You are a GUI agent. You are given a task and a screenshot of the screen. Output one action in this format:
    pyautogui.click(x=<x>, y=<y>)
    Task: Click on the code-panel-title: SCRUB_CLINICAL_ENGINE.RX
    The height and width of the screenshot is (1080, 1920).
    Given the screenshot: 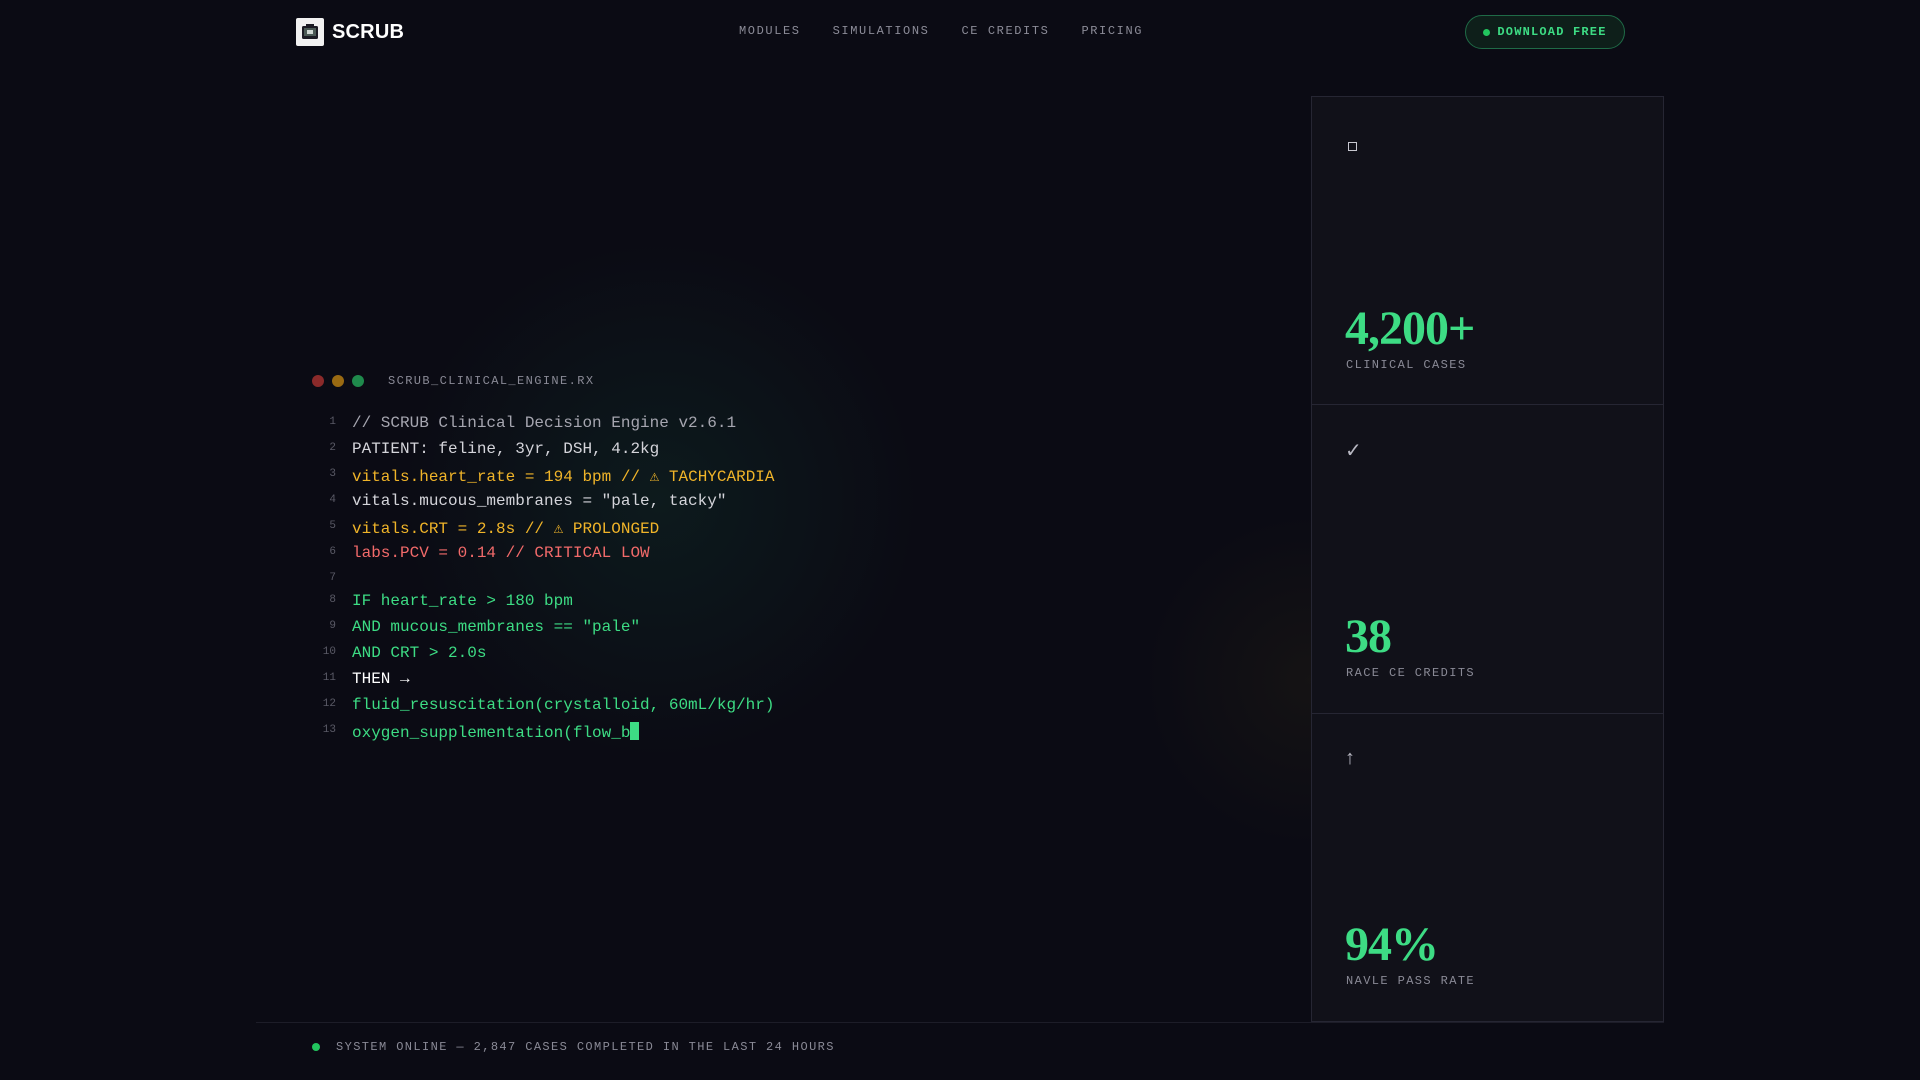 What is the action you would take?
    pyautogui.click(x=491, y=381)
    